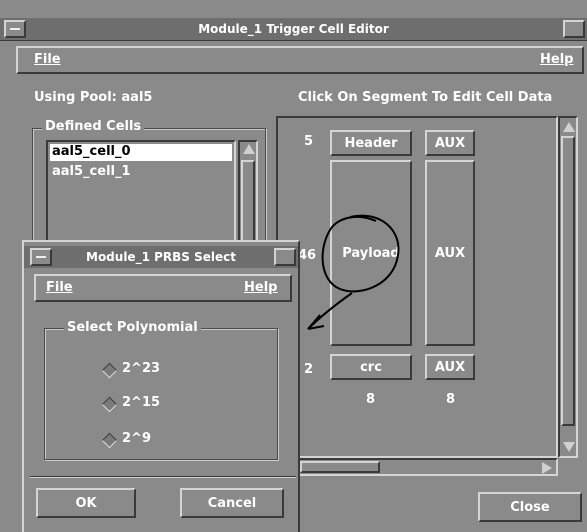  I want to click on scroll-right-arrow-icon, so click(547, 468).